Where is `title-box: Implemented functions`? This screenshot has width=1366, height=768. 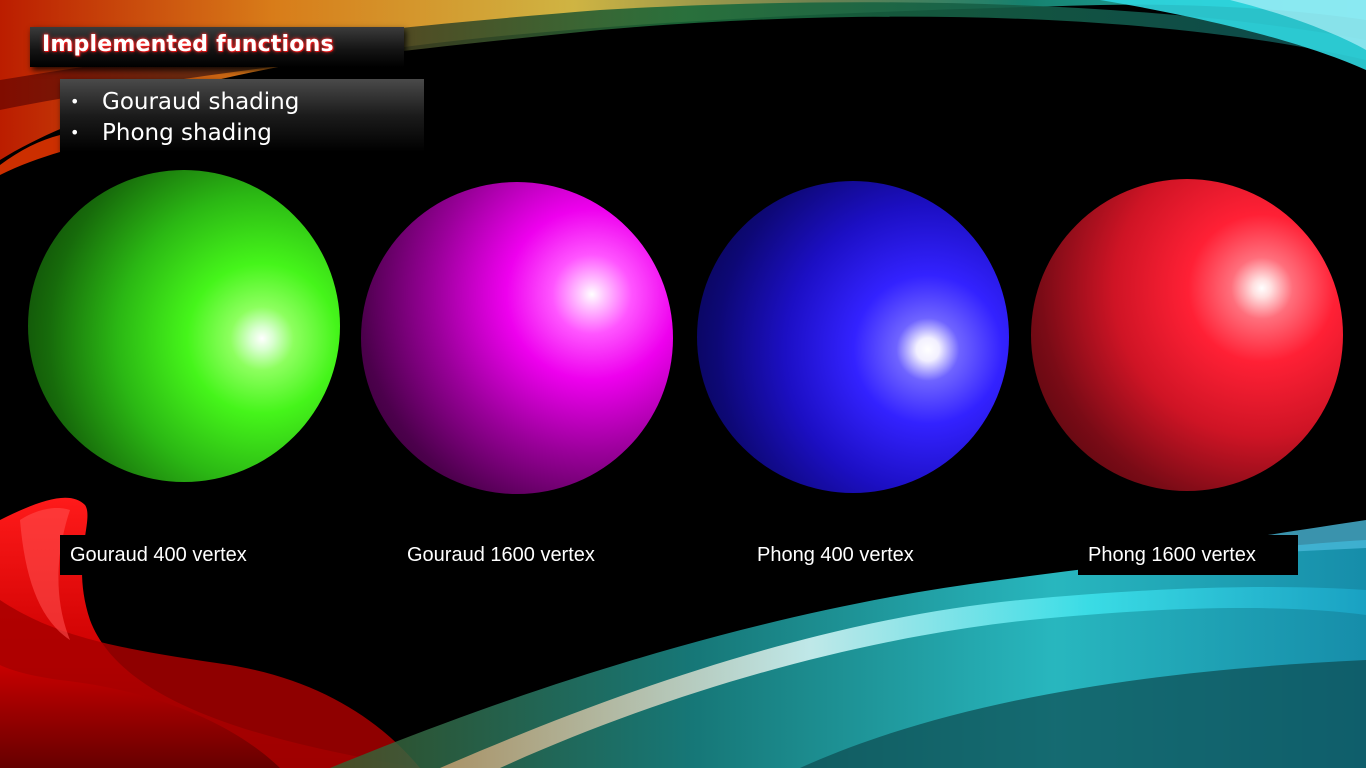
title-box: Implemented functions is located at coordinates (217, 47).